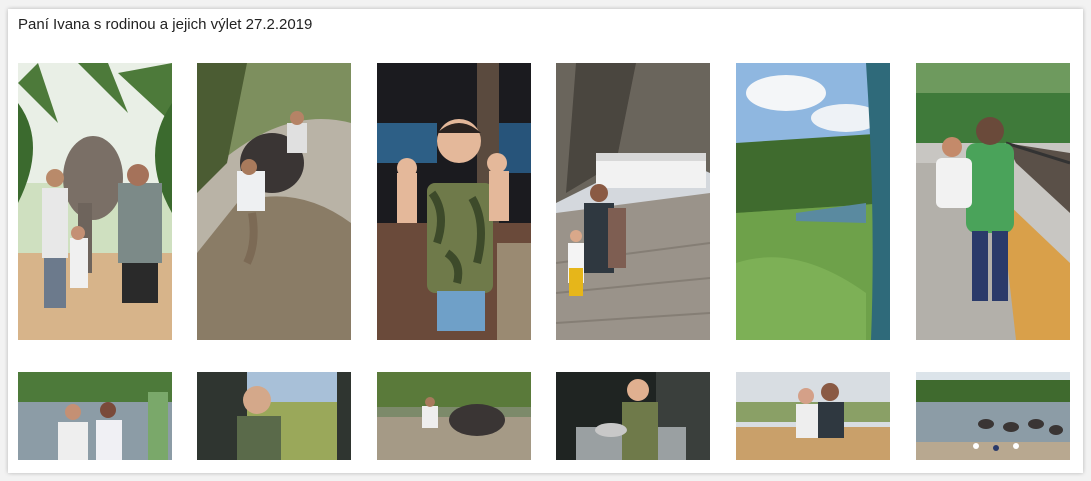 The image size is (1091, 481). What do you see at coordinates (95, 416) in the screenshot?
I see `photo-river-group` at bounding box center [95, 416].